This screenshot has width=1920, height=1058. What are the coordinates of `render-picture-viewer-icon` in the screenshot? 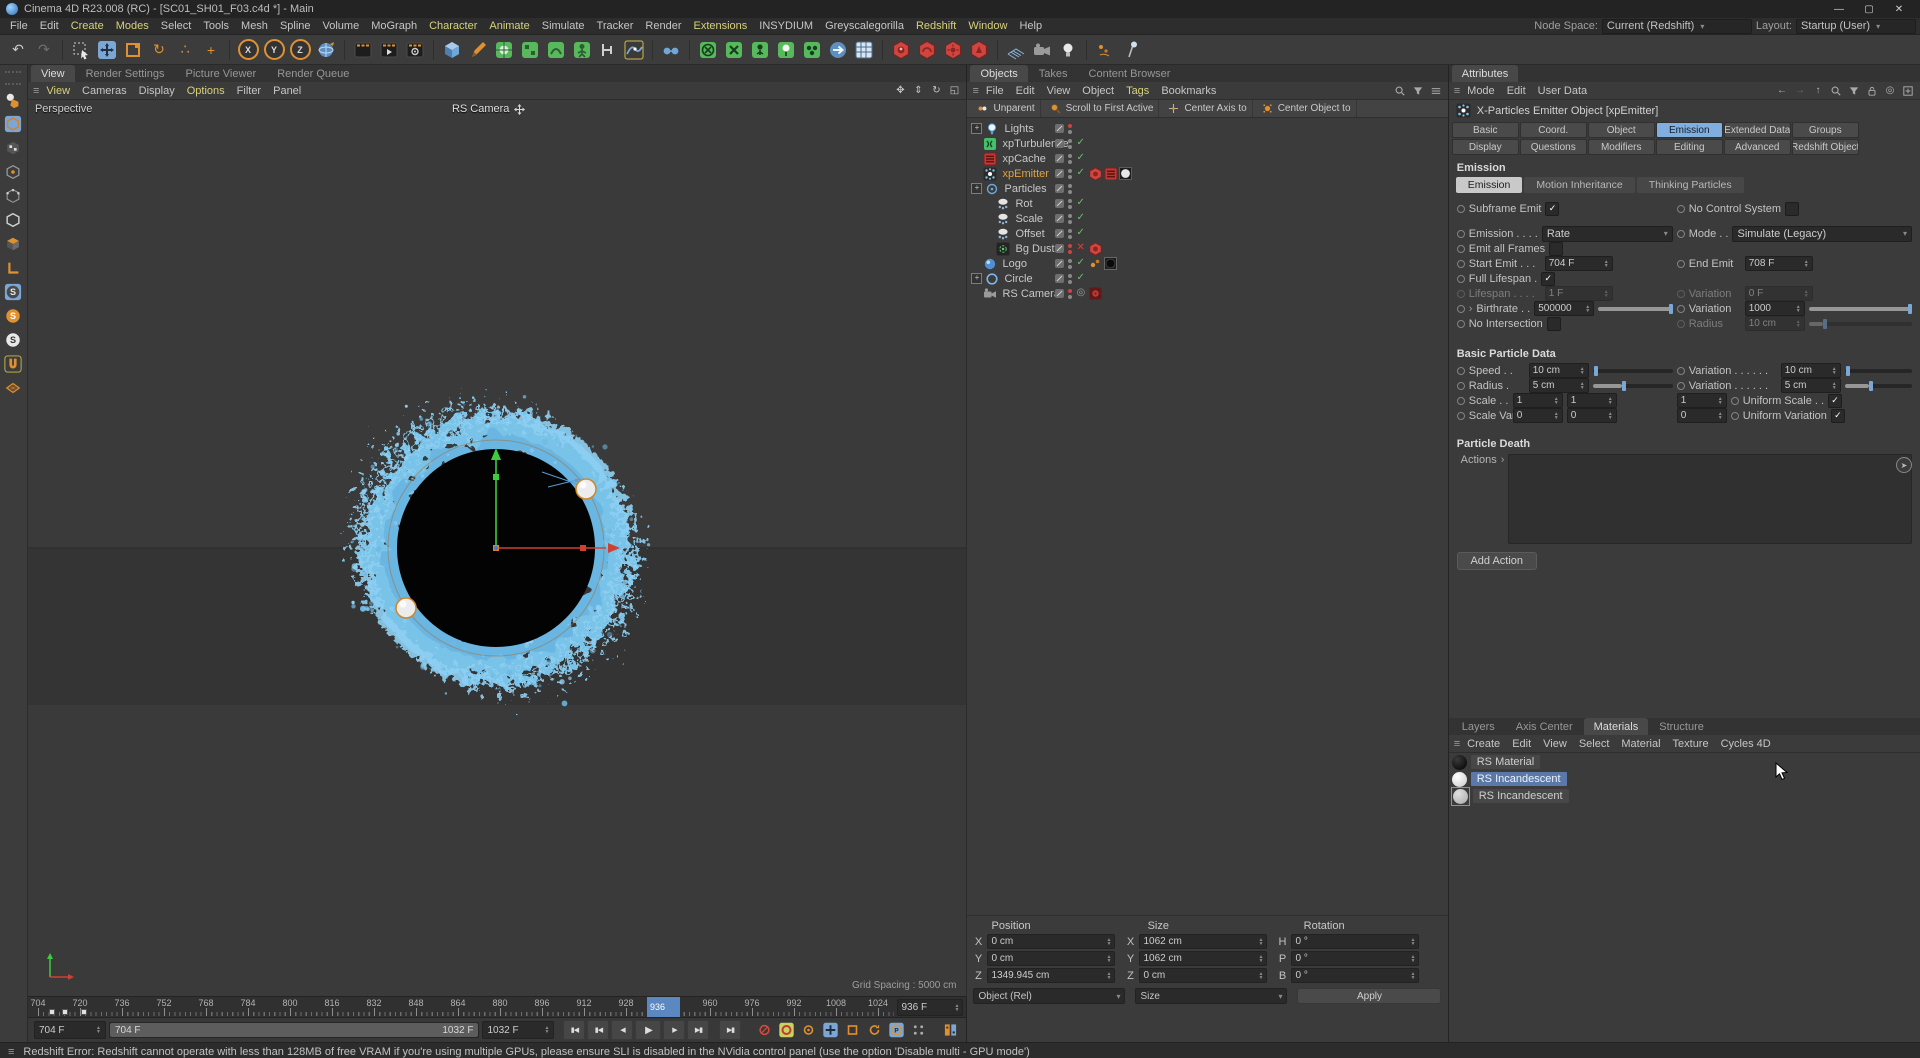 It's located at (389, 50).